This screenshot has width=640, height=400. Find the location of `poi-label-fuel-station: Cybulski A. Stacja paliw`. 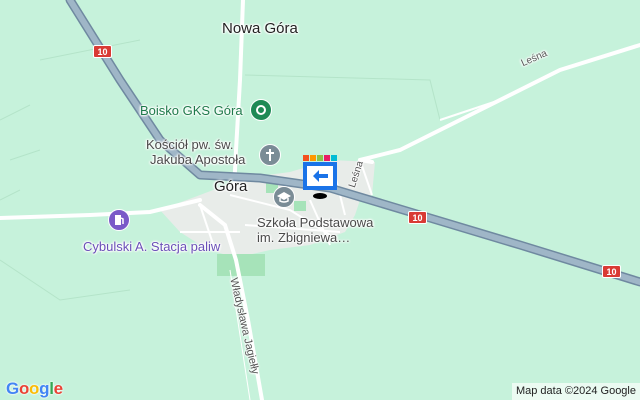

poi-label-fuel-station: Cybulski A. Stacja paliw is located at coordinates (151, 246).